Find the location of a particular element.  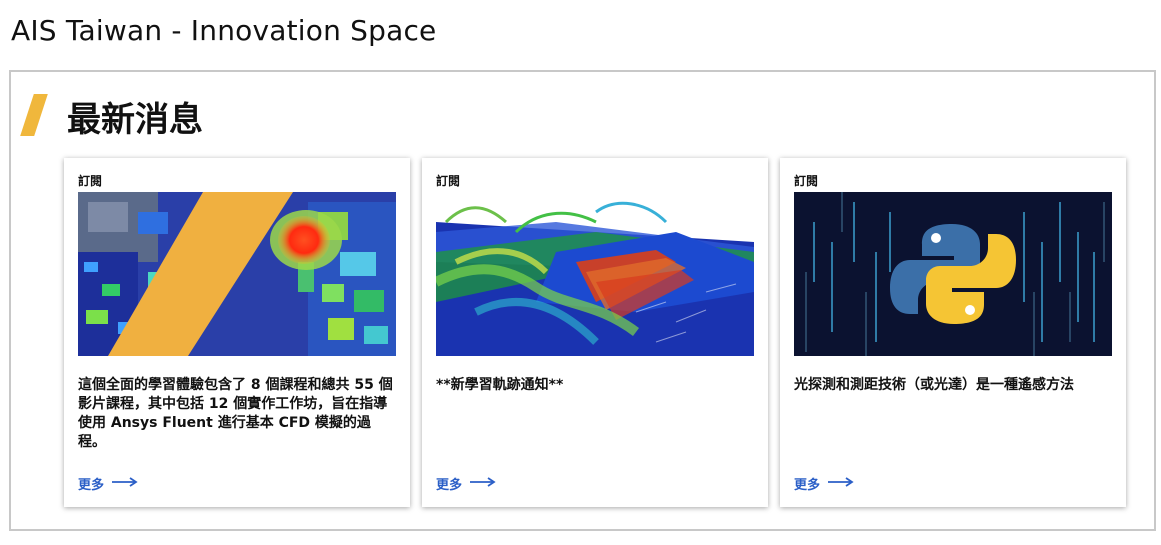

card-description: 光探測和測距技術（或光達）是一種遙感方法 is located at coordinates (934, 385).